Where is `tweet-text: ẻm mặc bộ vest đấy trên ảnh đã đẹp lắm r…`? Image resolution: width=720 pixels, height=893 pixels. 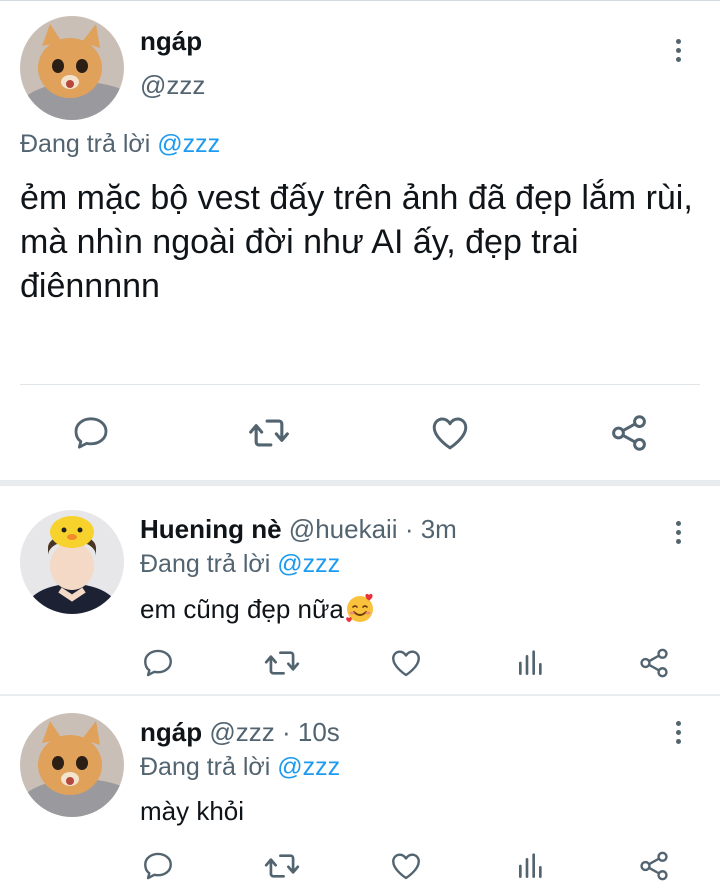 tweet-text: ẻm mặc bộ vest đấy trên ảnh đã đẹp lắm r… is located at coordinates (356, 242).